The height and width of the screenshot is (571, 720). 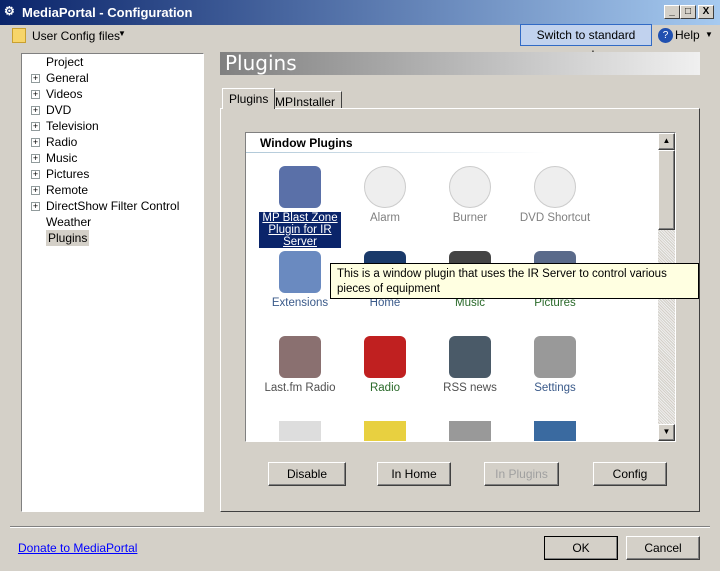 What do you see at coordinates (305, 100) in the screenshot?
I see `tab-mpinstaller: MPInstaller` at bounding box center [305, 100].